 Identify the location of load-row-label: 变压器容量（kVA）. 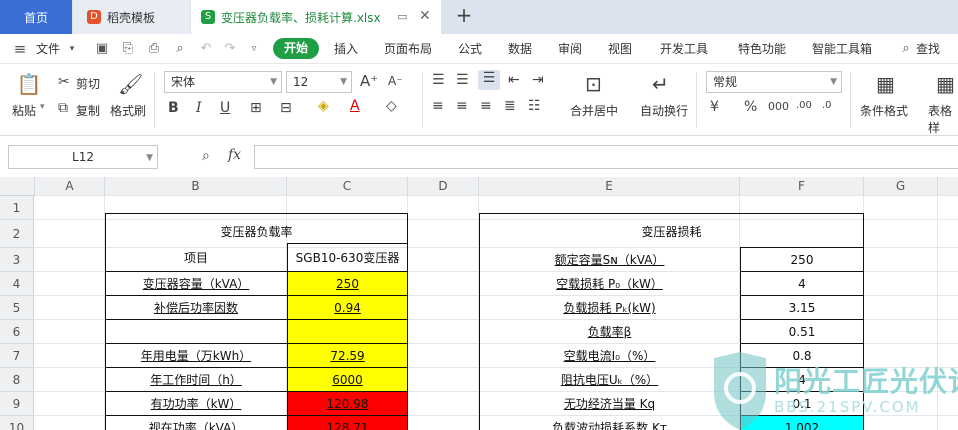
(196, 284).